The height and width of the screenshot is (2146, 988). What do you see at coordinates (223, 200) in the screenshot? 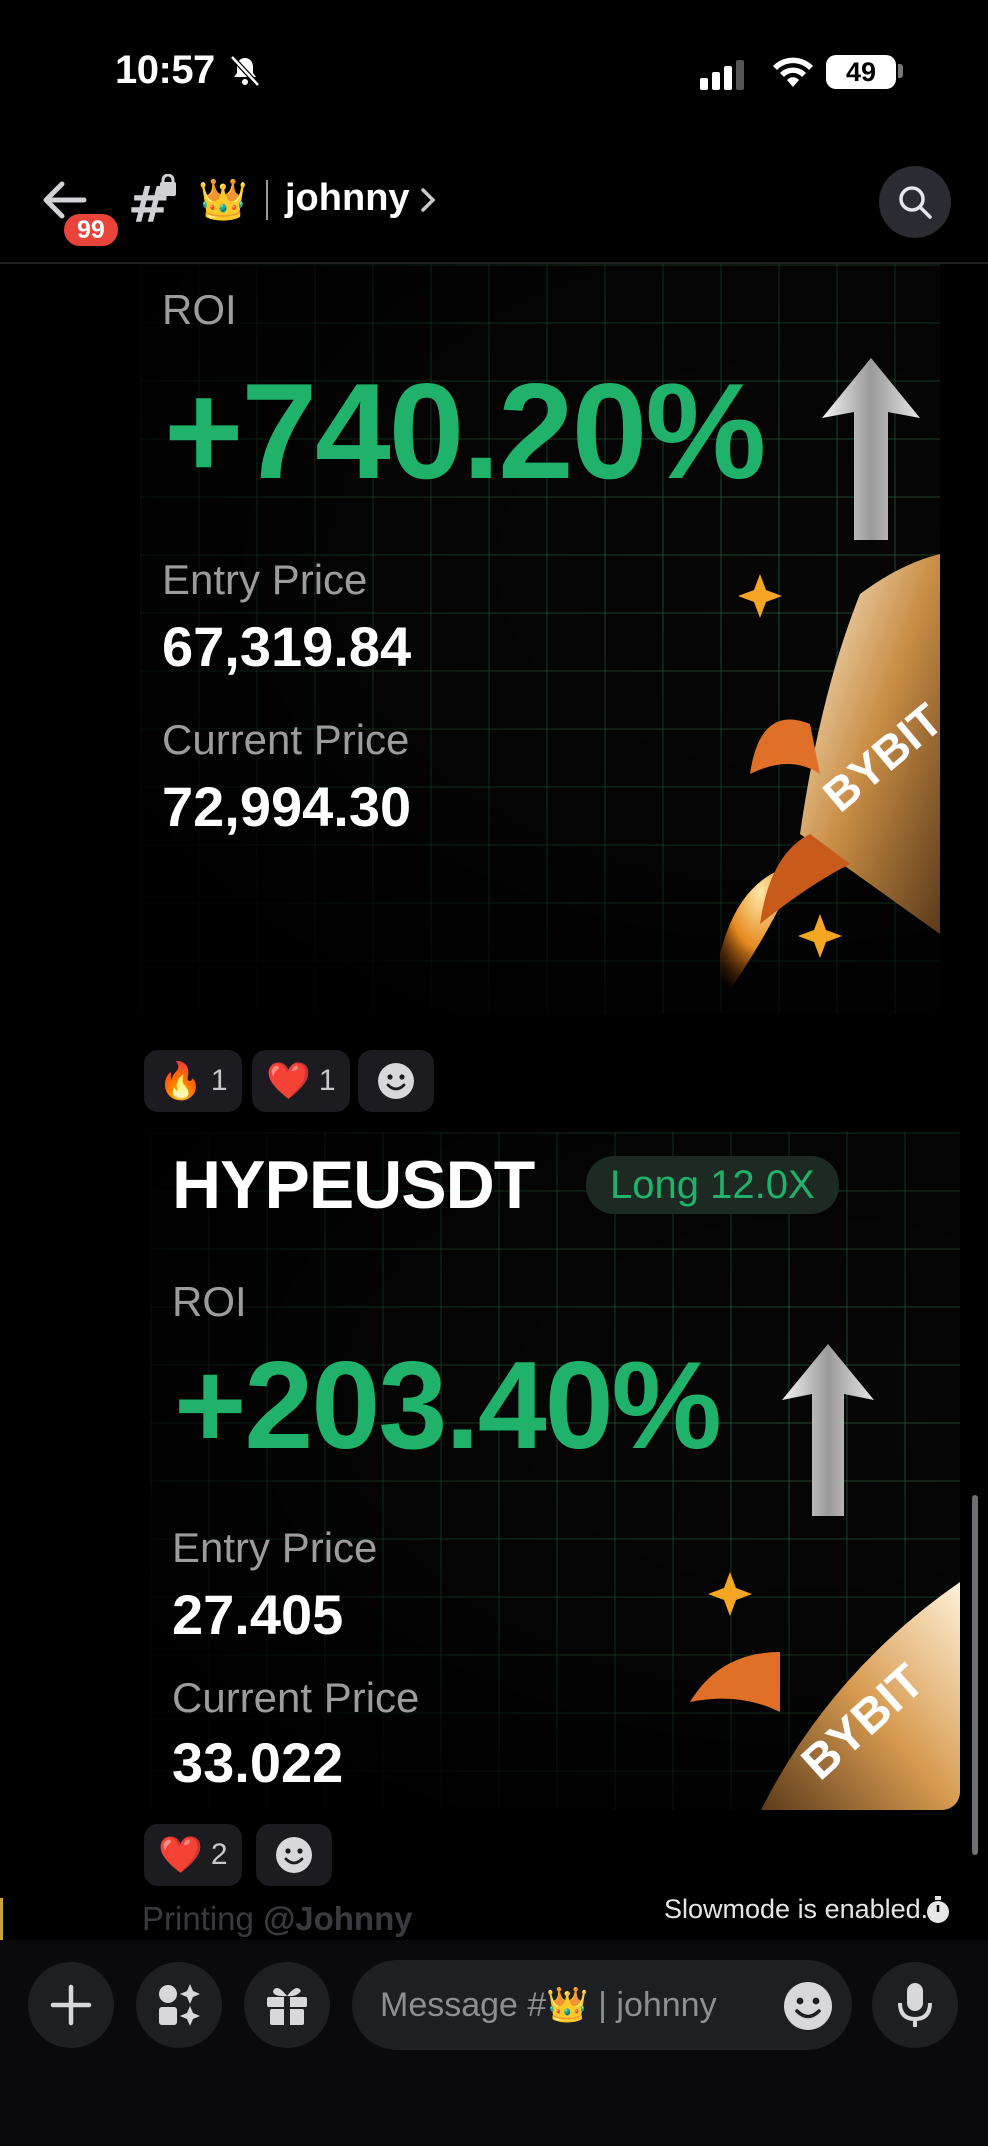
I see `channel-emoji: 👑` at bounding box center [223, 200].